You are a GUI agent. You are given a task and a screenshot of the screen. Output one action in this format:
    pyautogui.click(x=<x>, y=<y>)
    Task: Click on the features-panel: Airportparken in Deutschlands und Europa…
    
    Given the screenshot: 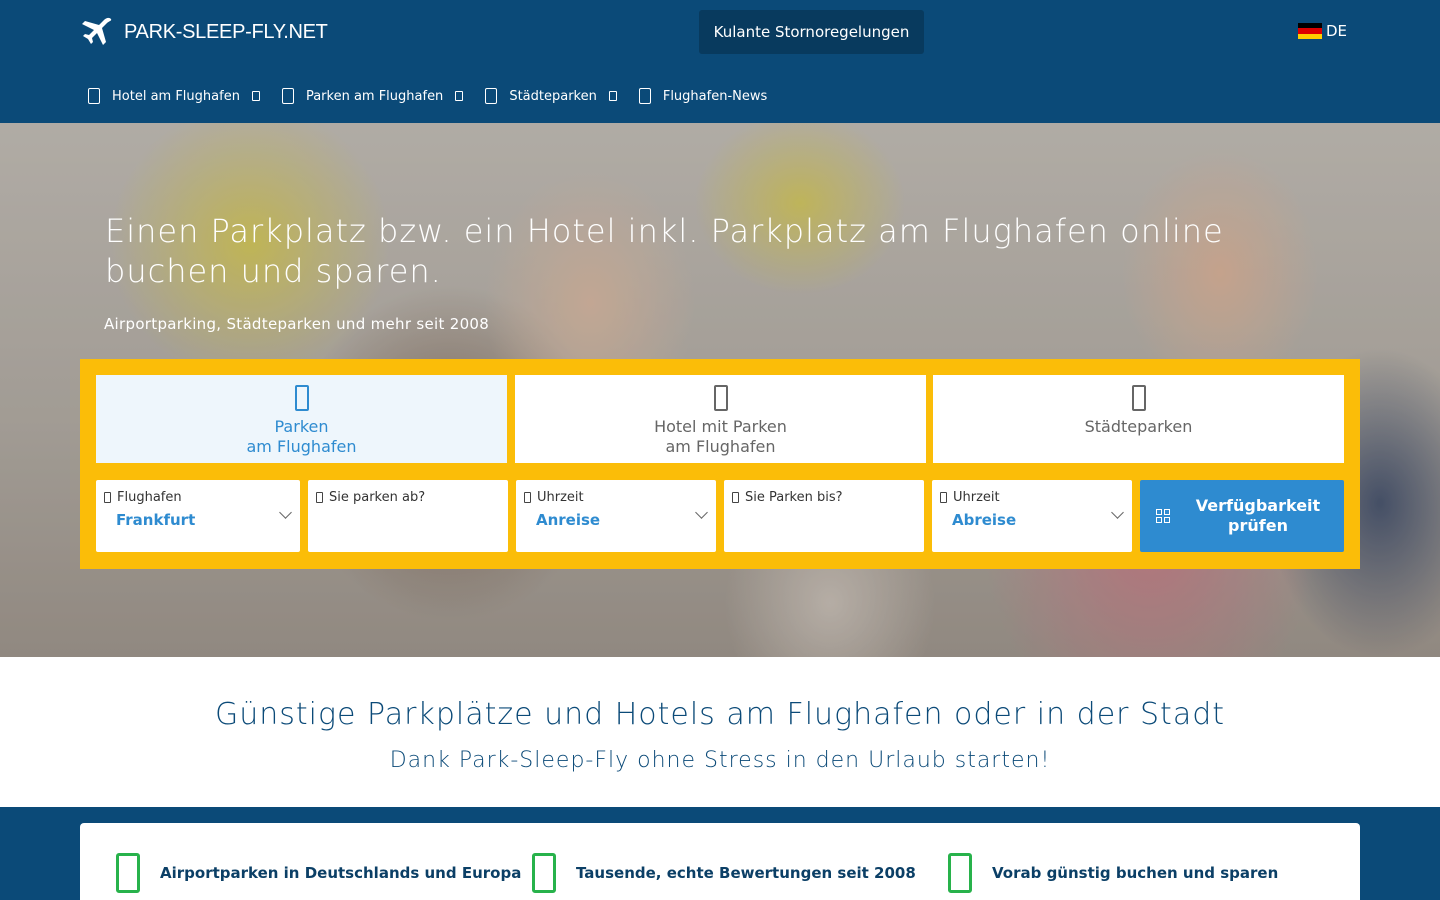 What is the action you would take?
    pyautogui.click(x=720, y=861)
    